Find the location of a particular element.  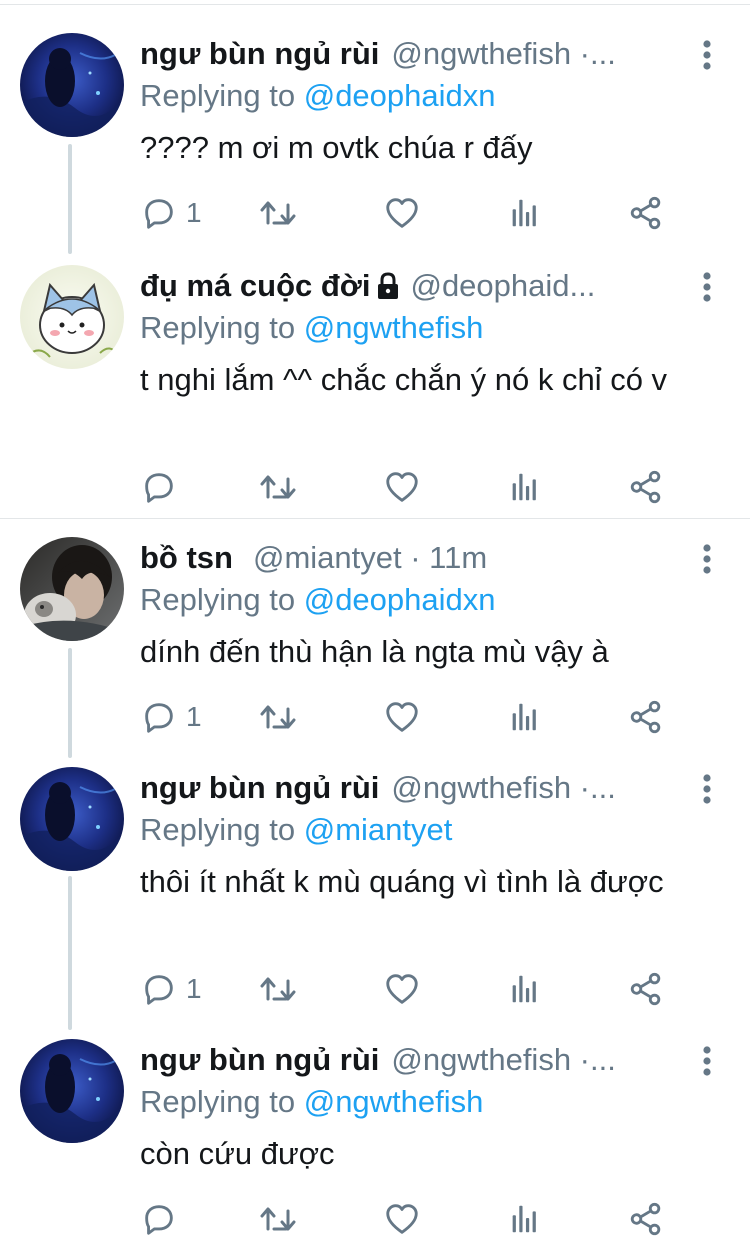

tweet-text: dính đến thù hận là ngta mù vậy à is located at coordinates (374, 651).